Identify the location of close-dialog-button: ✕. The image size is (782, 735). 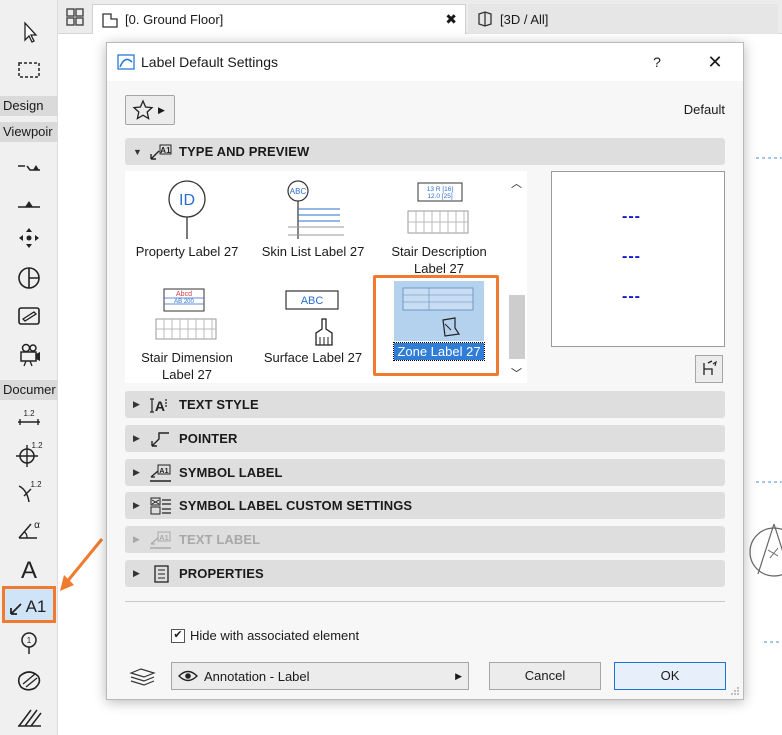
(715, 62).